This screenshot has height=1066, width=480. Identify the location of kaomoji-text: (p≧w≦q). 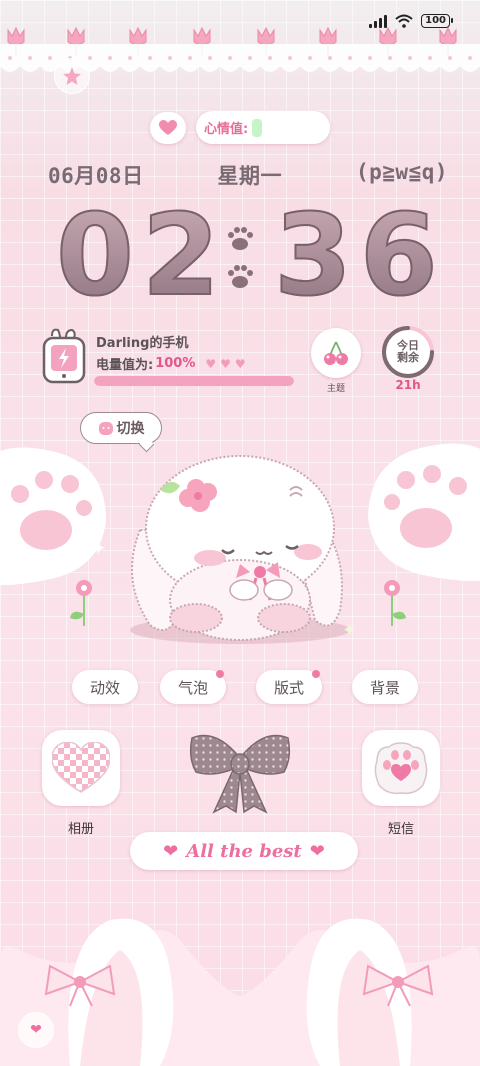
(401, 172).